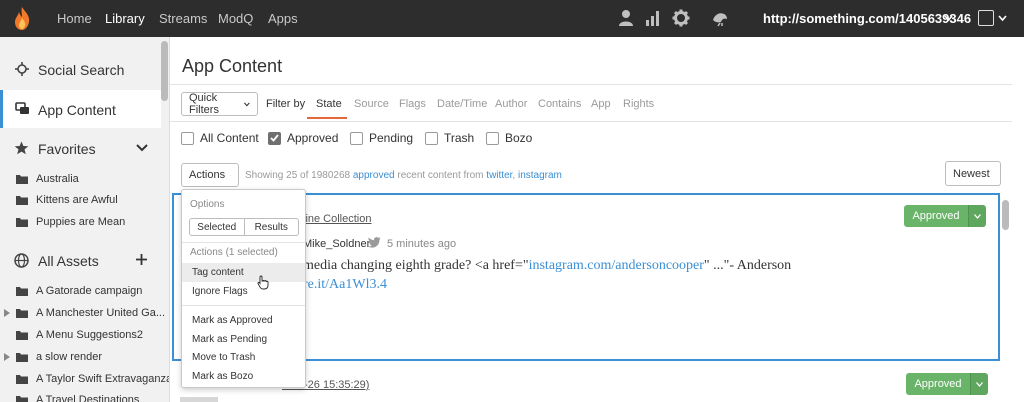  Describe the element at coordinates (199, 399) in the screenshot. I see `card-placeholder` at that location.